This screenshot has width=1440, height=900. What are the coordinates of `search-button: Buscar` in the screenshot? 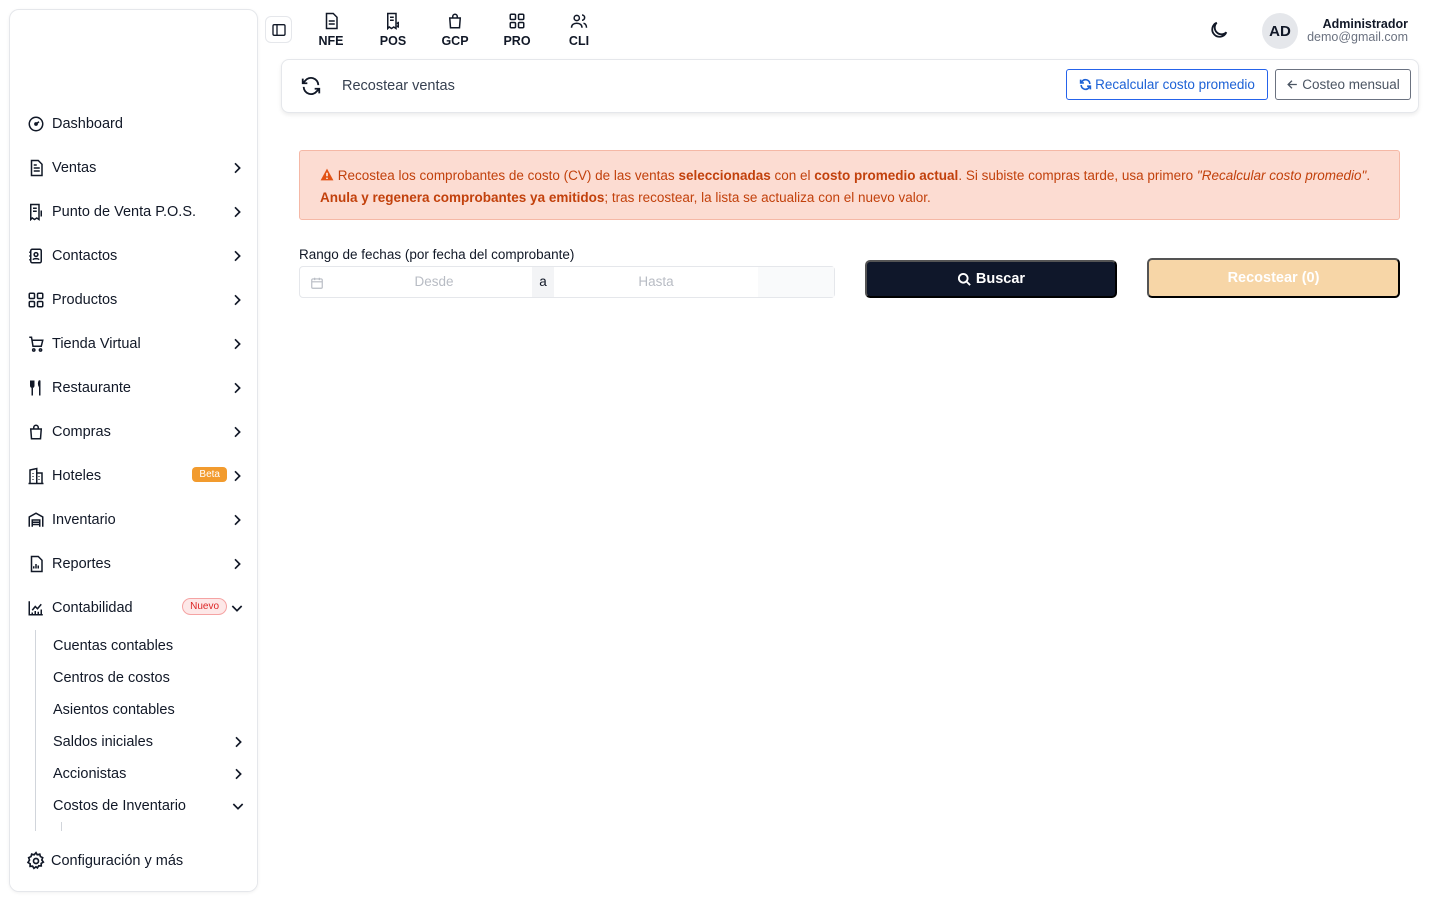 It's located at (991, 279).